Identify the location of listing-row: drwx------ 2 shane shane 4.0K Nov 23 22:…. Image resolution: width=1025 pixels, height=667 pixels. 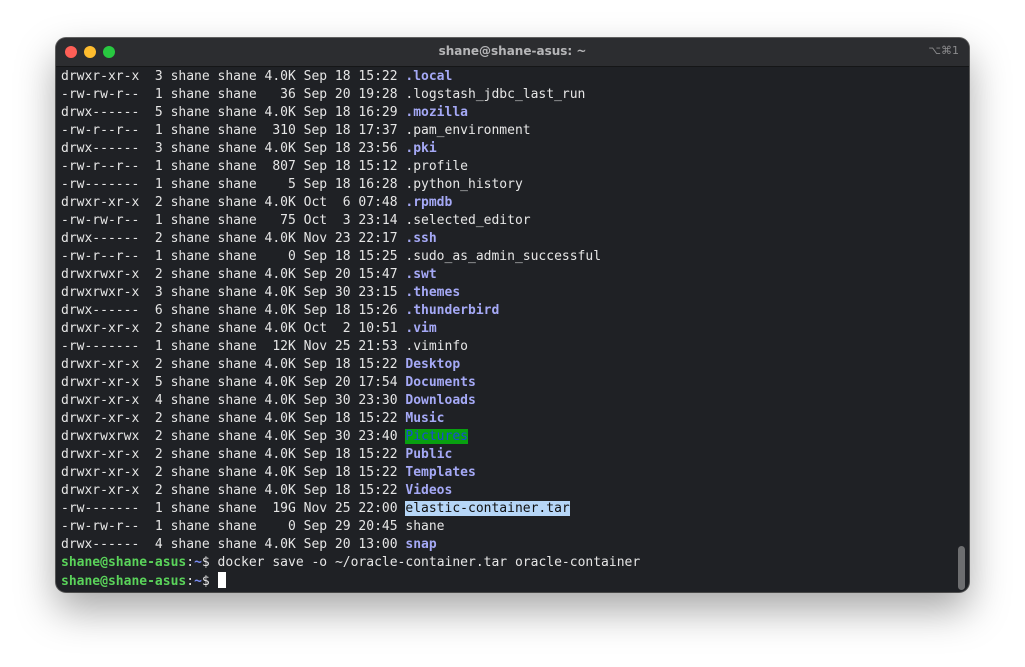
(503, 239).